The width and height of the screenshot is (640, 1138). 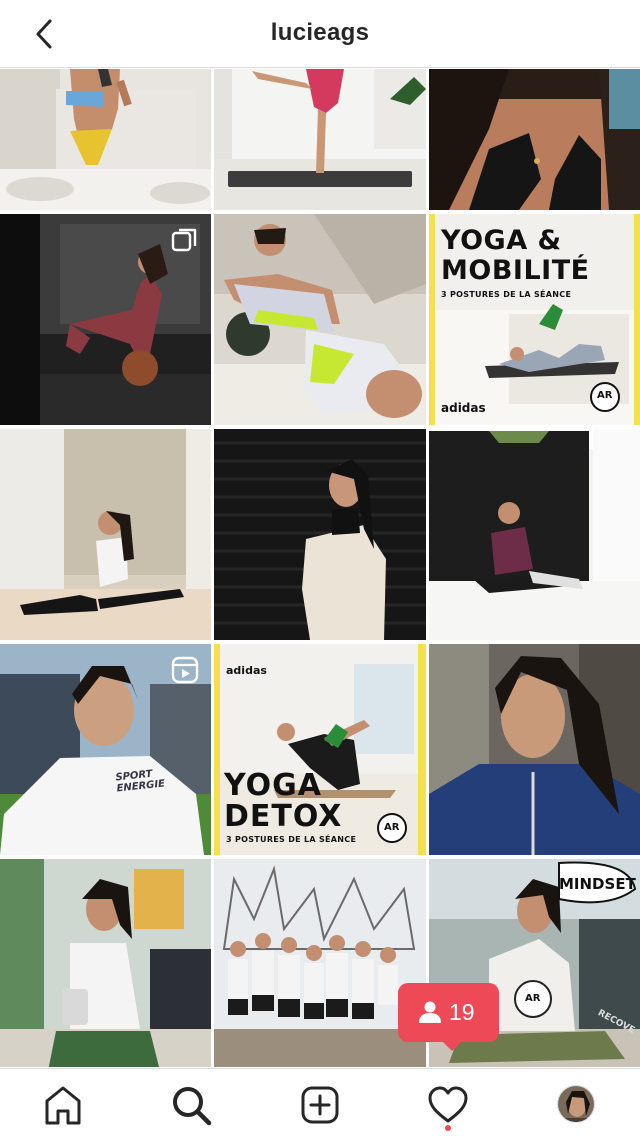 What do you see at coordinates (448, 1017) in the screenshot?
I see `new-followers-badge: 19` at bounding box center [448, 1017].